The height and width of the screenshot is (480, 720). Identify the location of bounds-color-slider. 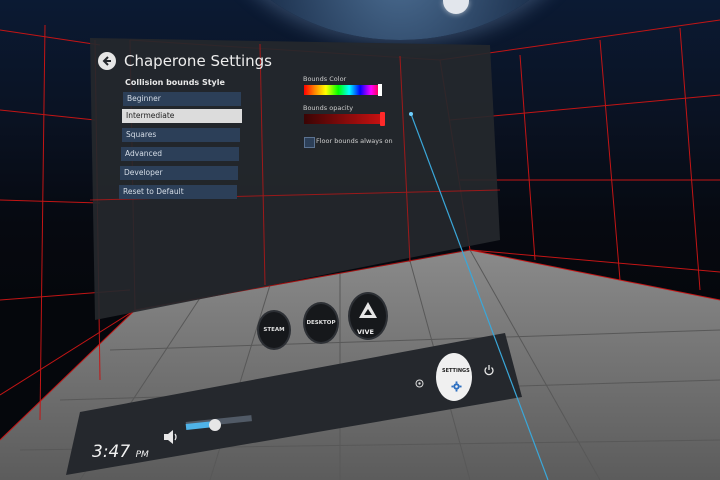
(343, 90).